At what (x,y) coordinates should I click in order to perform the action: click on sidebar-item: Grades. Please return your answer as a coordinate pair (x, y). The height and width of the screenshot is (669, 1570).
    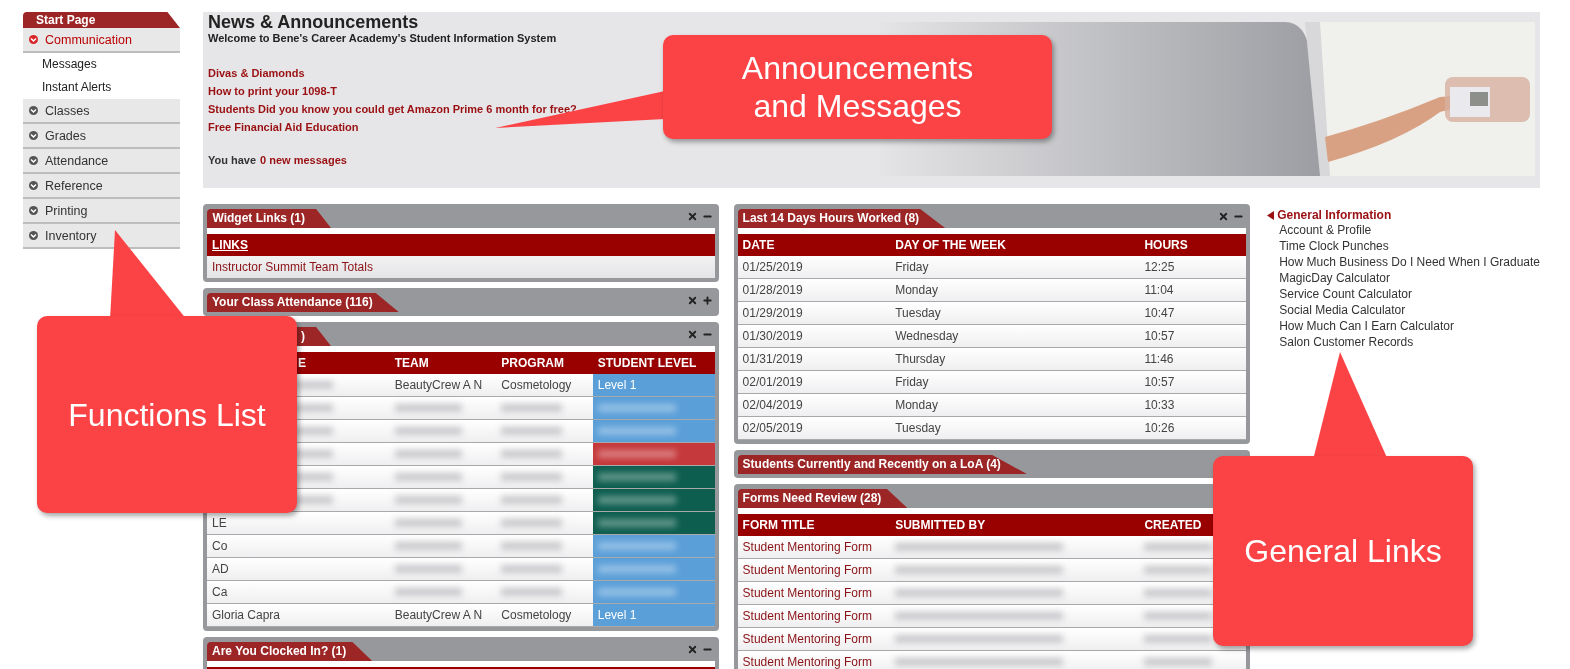
    Looking at the image, I should click on (101, 136).